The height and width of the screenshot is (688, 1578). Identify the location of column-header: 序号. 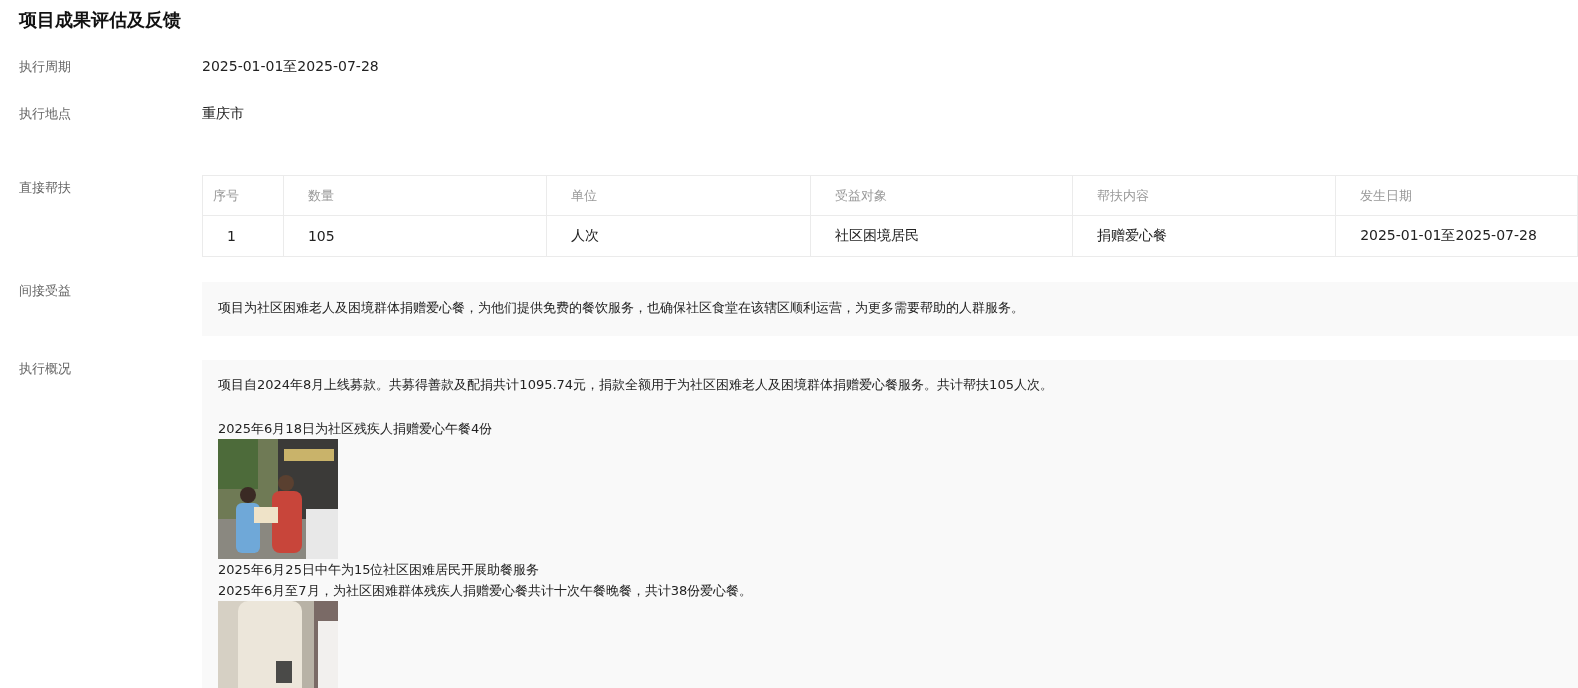
(243, 195).